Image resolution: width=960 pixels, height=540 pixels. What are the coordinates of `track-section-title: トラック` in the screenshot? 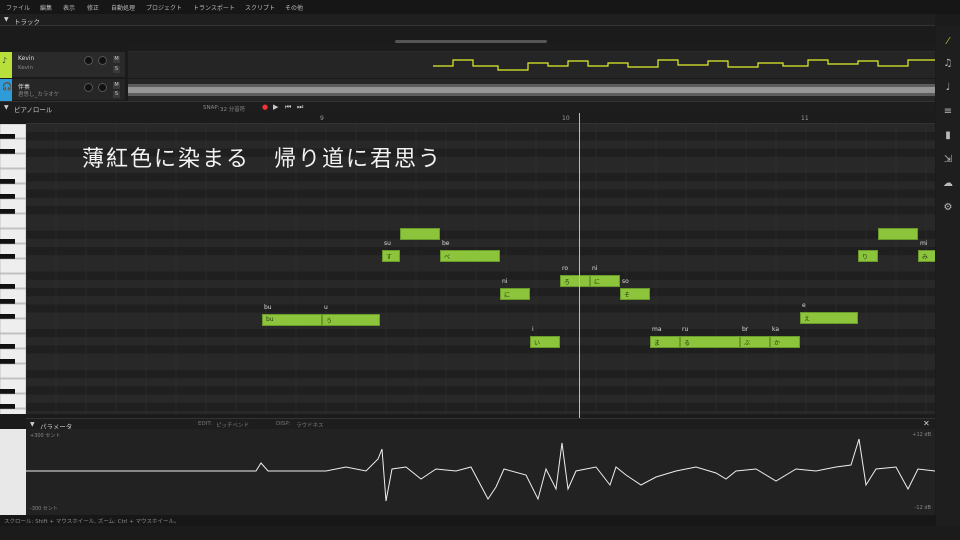 It's located at (27, 22).